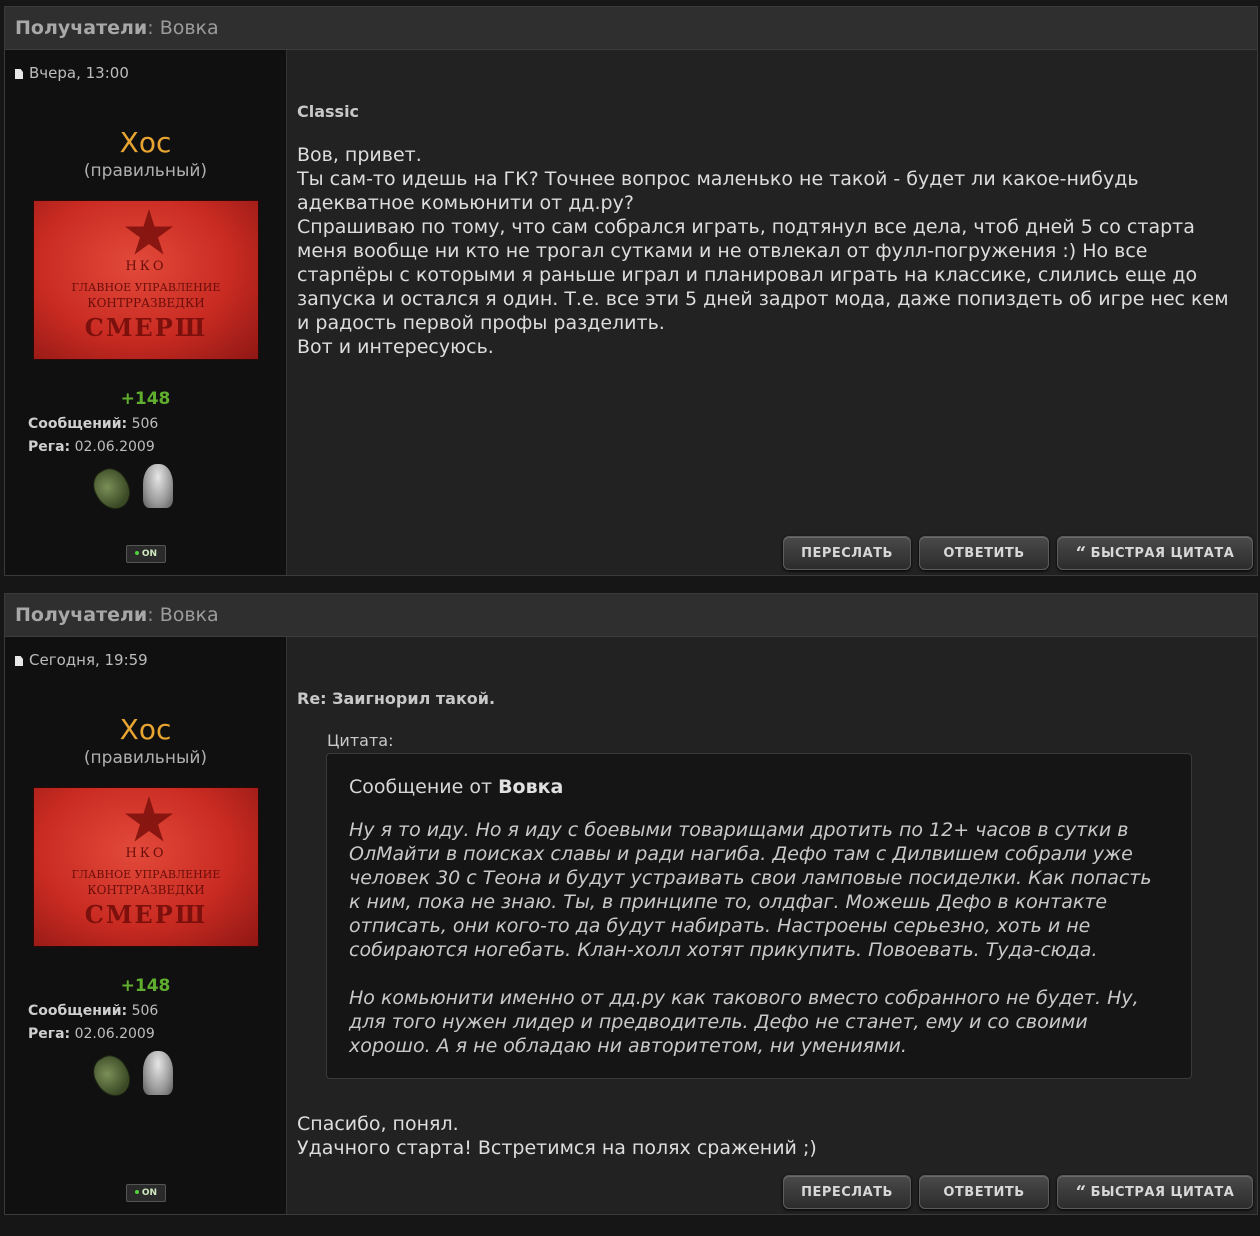 This screenshot has height=1236, width=1260. I want to click on post-date-text: Вчера, 13:00, so click(79, 73).